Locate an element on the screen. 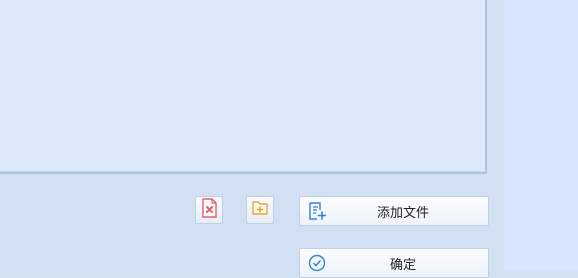  check-circle-icon is located at coordinates (317, 263).